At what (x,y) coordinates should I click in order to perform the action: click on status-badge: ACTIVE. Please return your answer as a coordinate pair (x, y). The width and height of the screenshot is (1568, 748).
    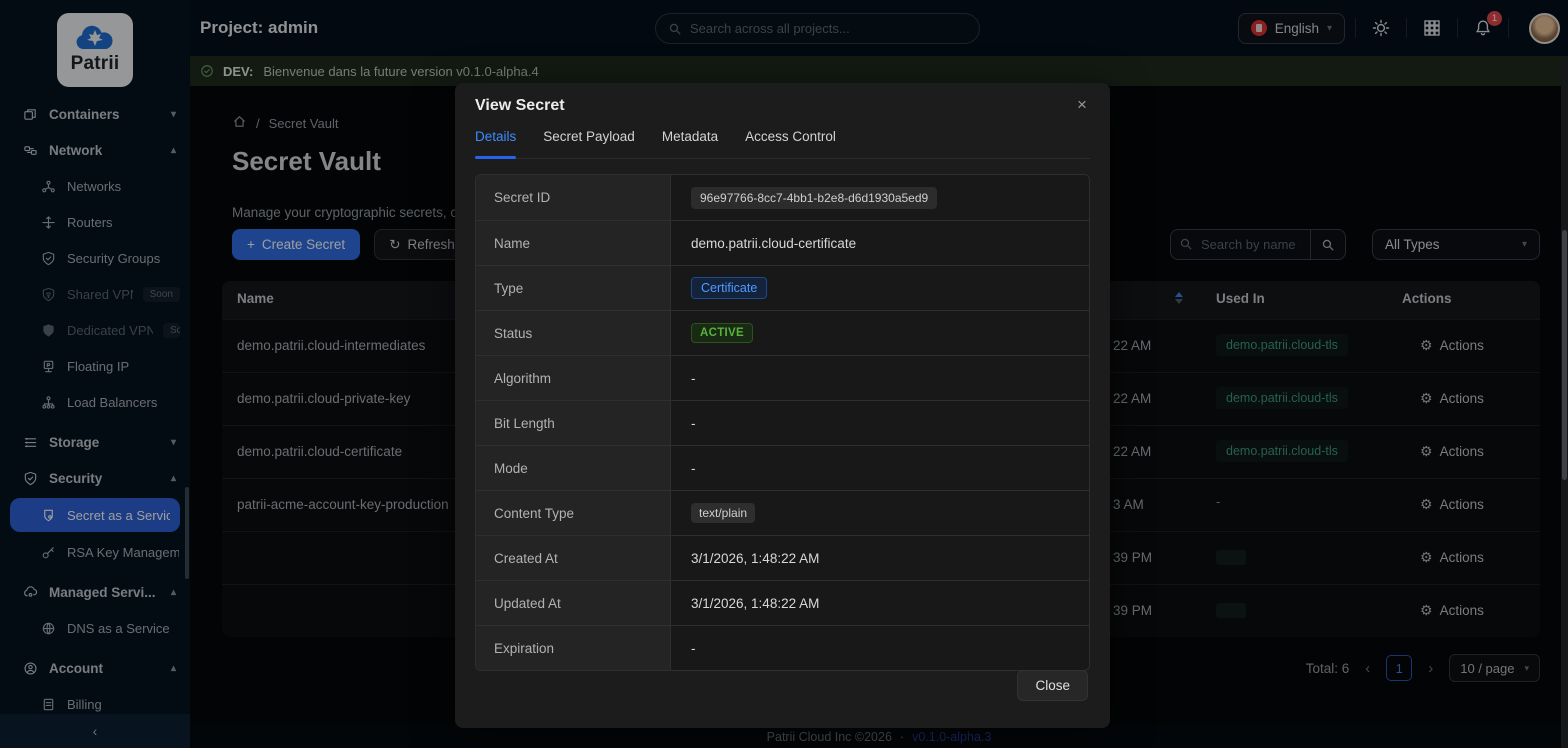
    Looking at the image, I should click on (722, 333).